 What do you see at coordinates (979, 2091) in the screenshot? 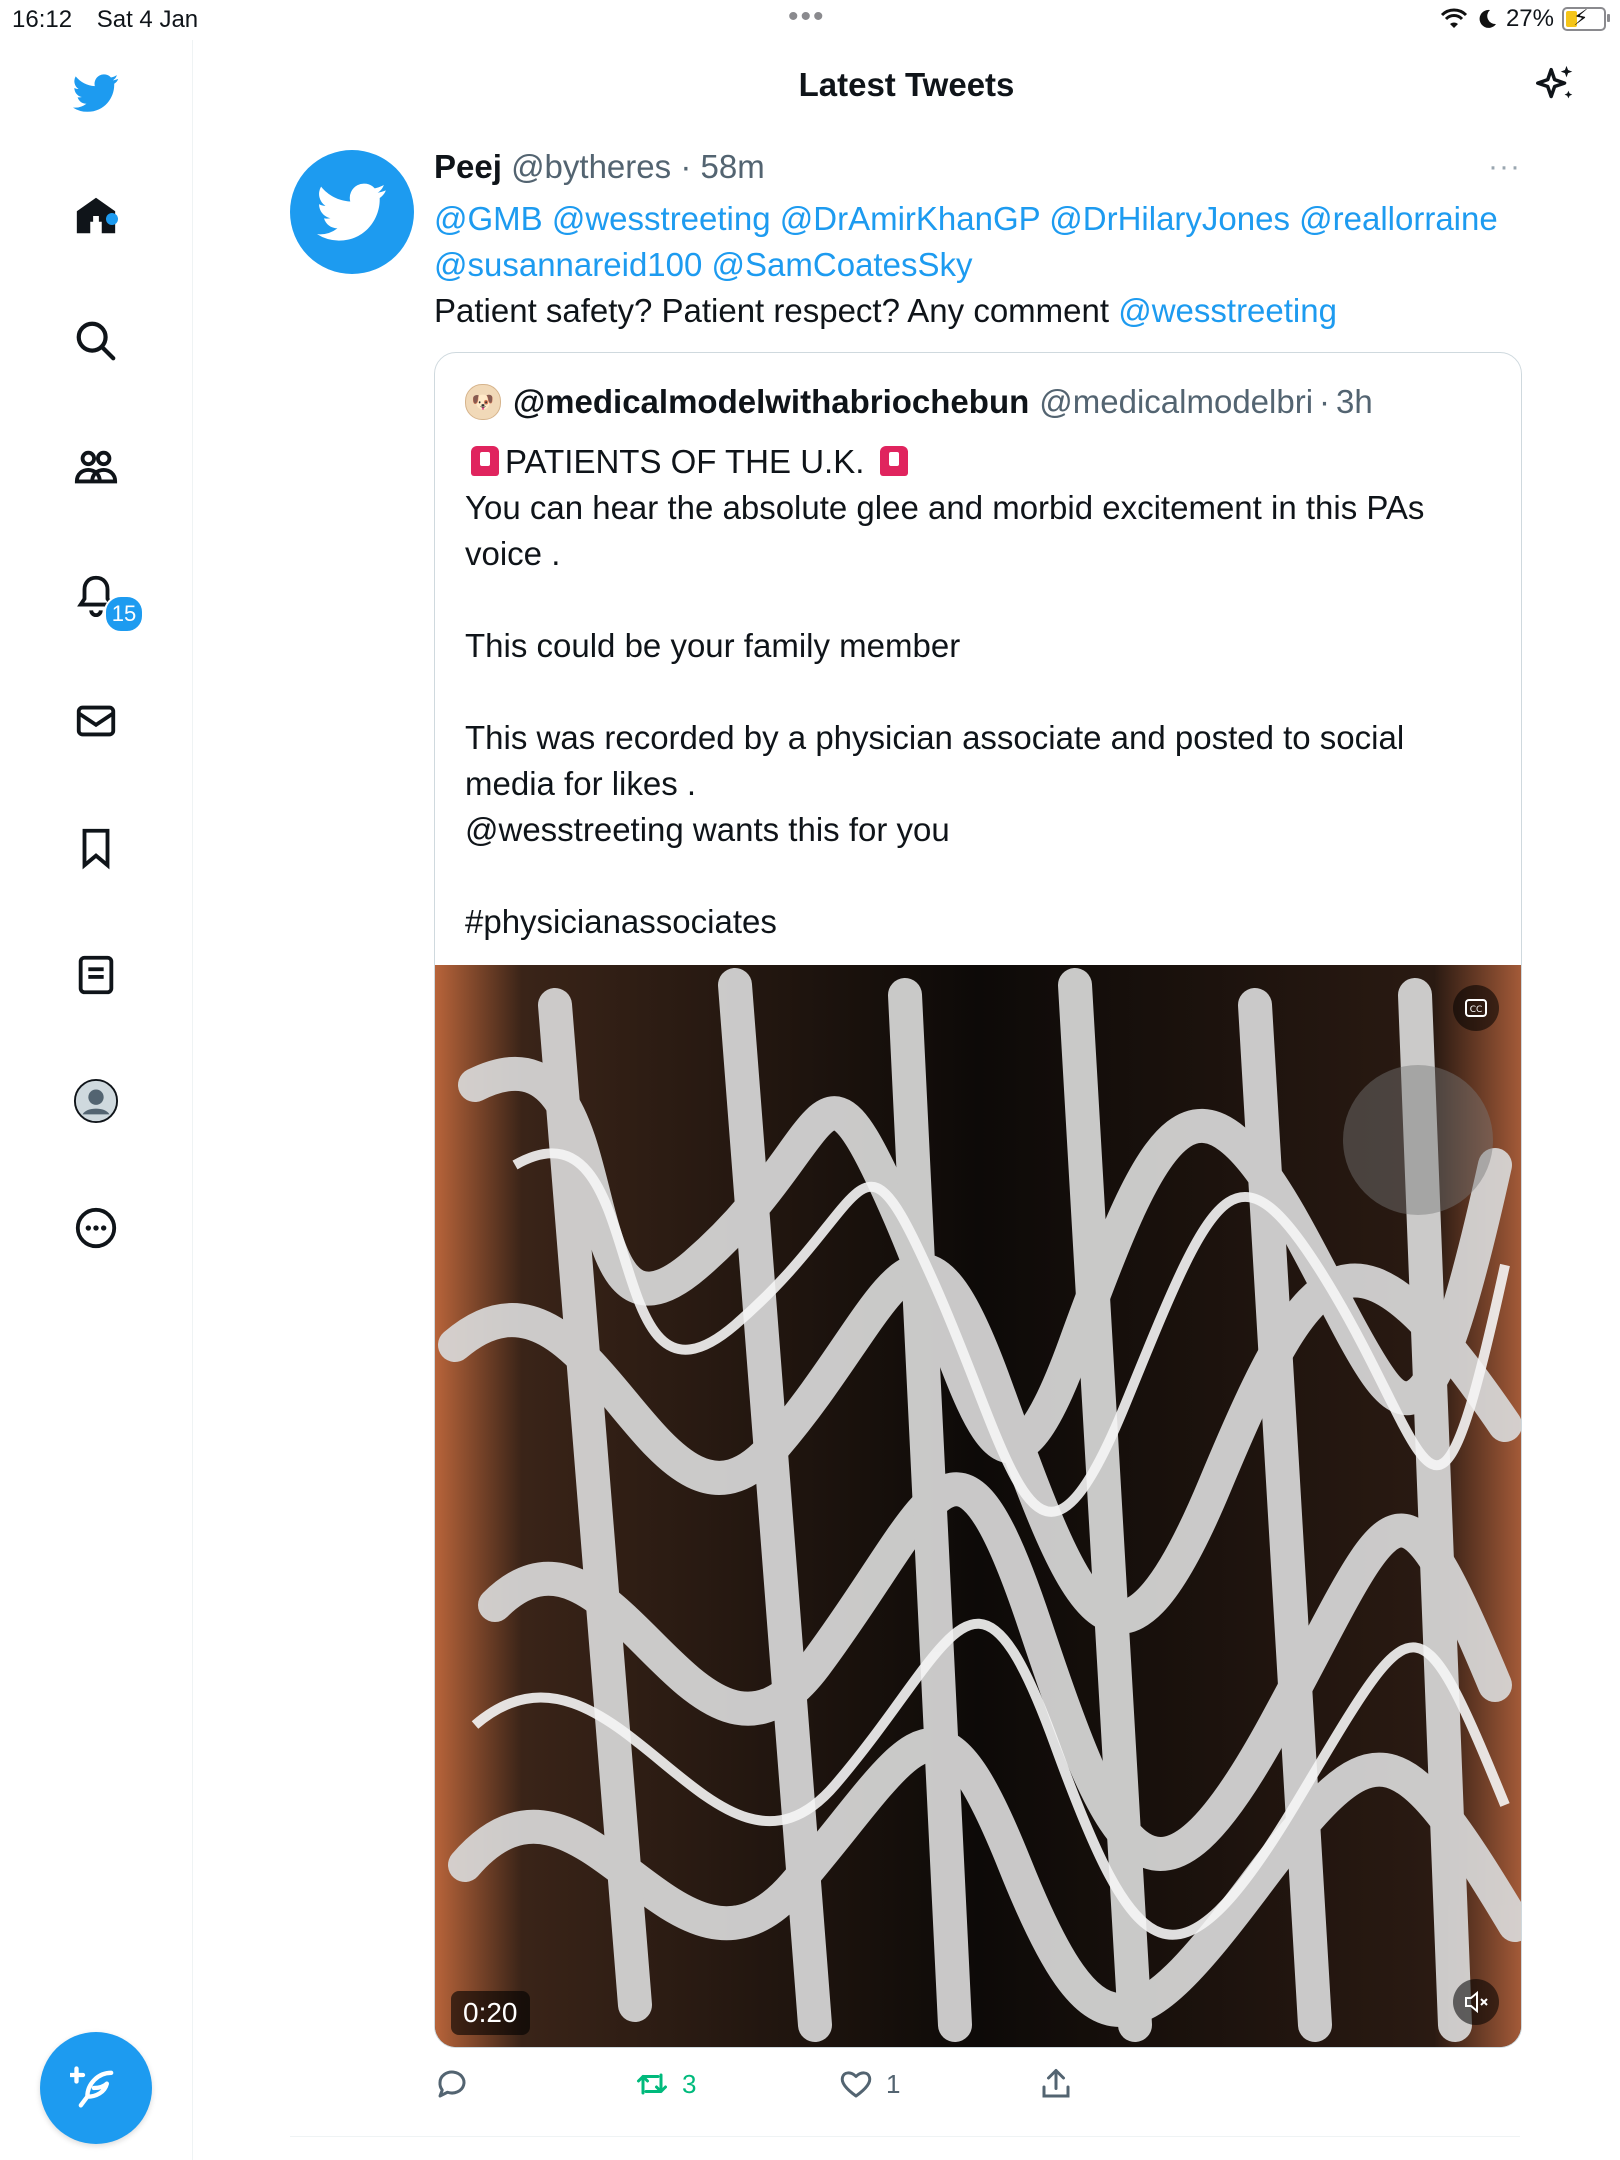
I see `tweet-actions: 3 1` at bounding box center [979, 2091].